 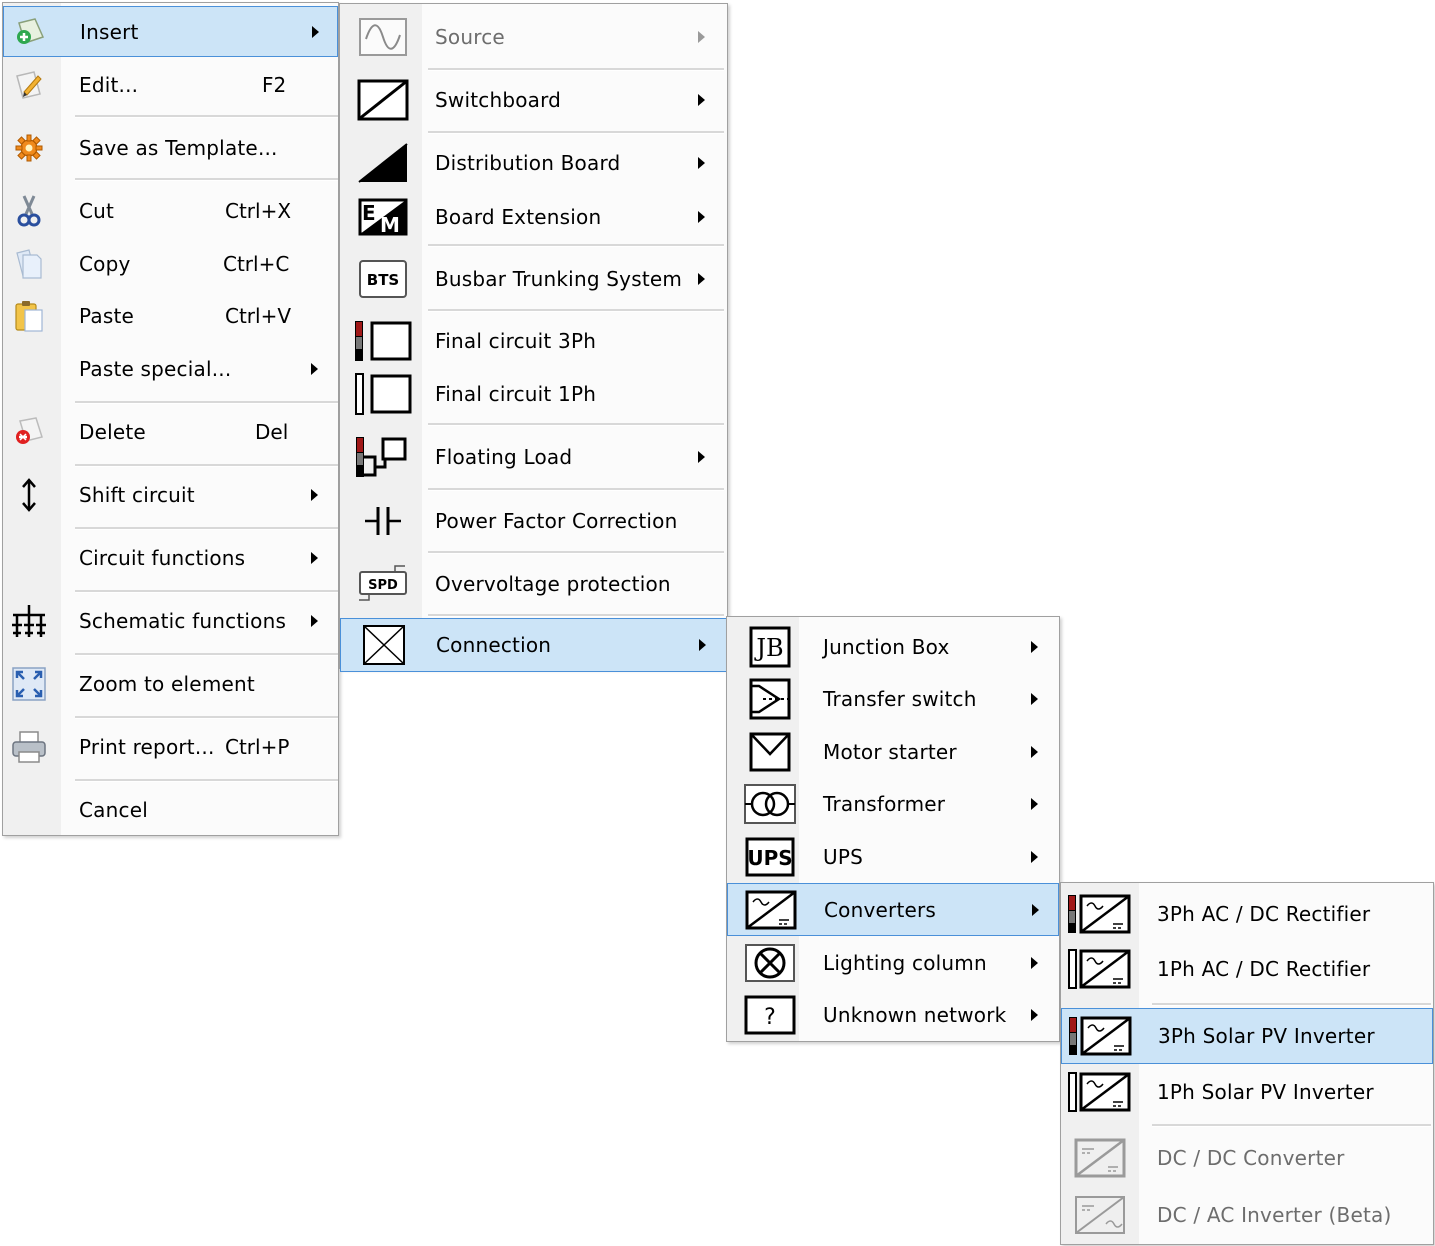 I want to click on connection-icon, so click(x=384, y=645).